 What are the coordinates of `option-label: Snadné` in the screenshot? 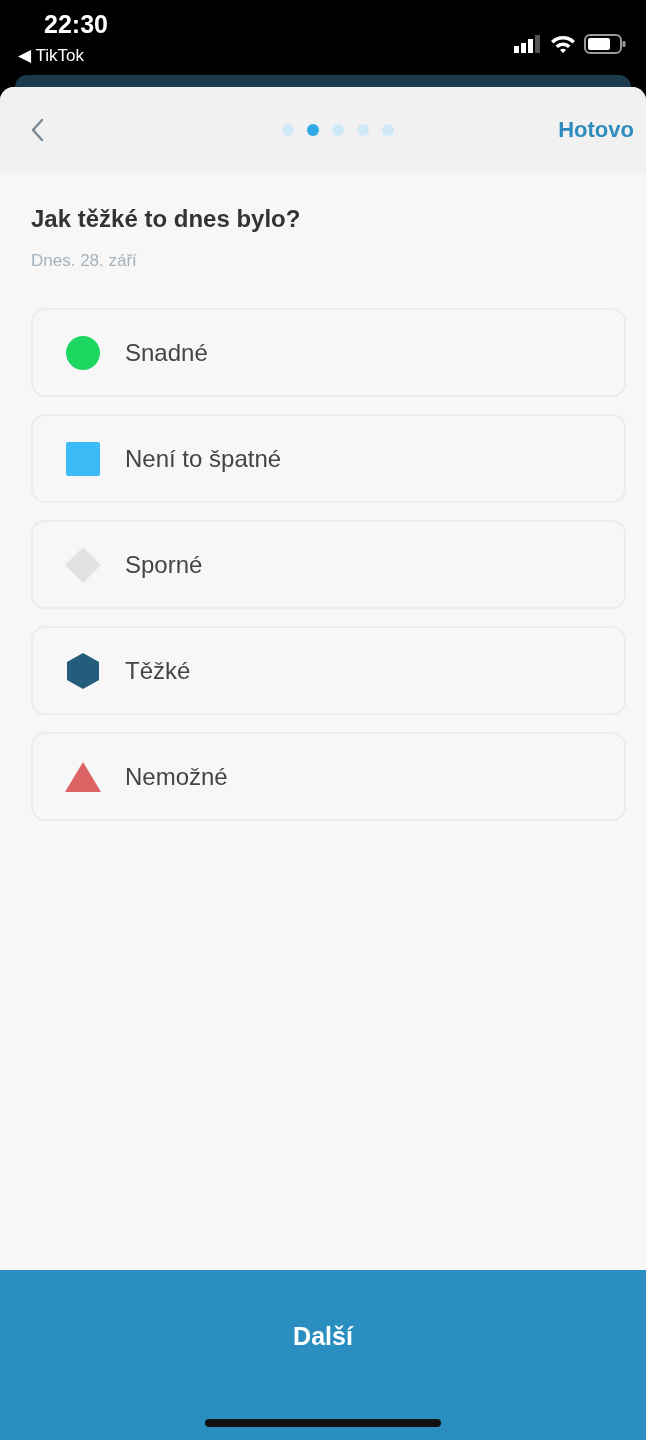 It's located at (166, 352).